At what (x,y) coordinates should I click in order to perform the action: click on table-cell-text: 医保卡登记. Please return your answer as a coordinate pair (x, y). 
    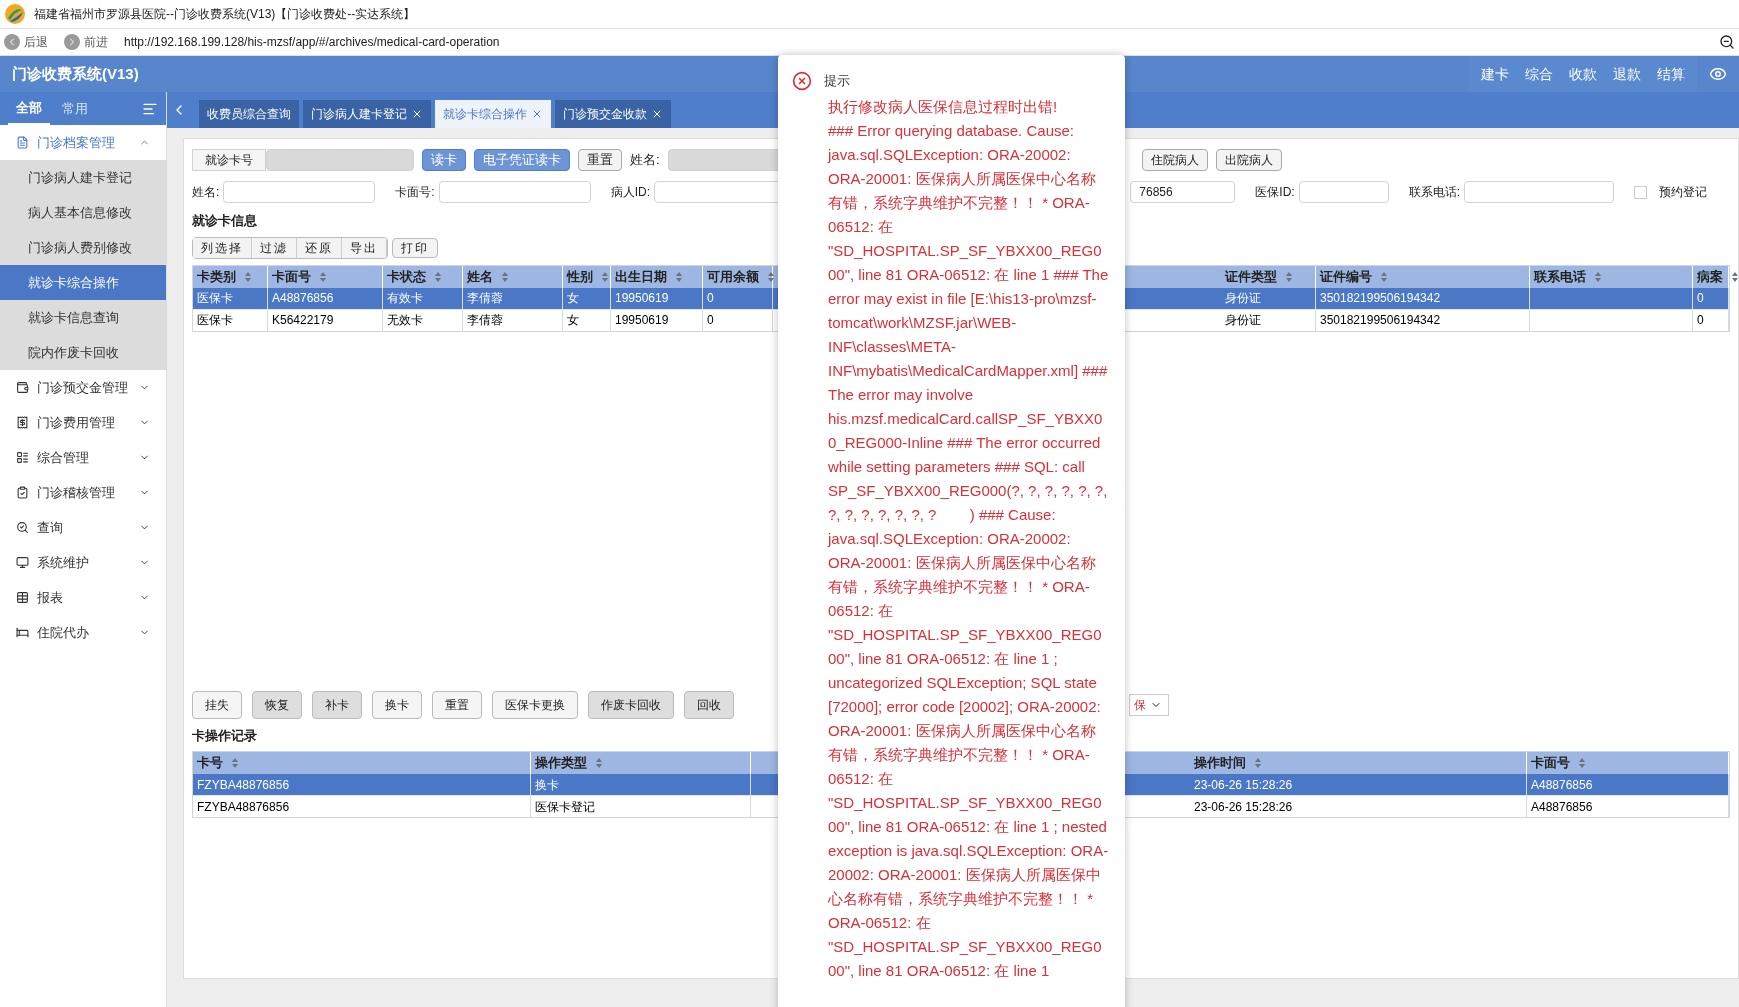
    Looking at the image, I should click on (565, 807).